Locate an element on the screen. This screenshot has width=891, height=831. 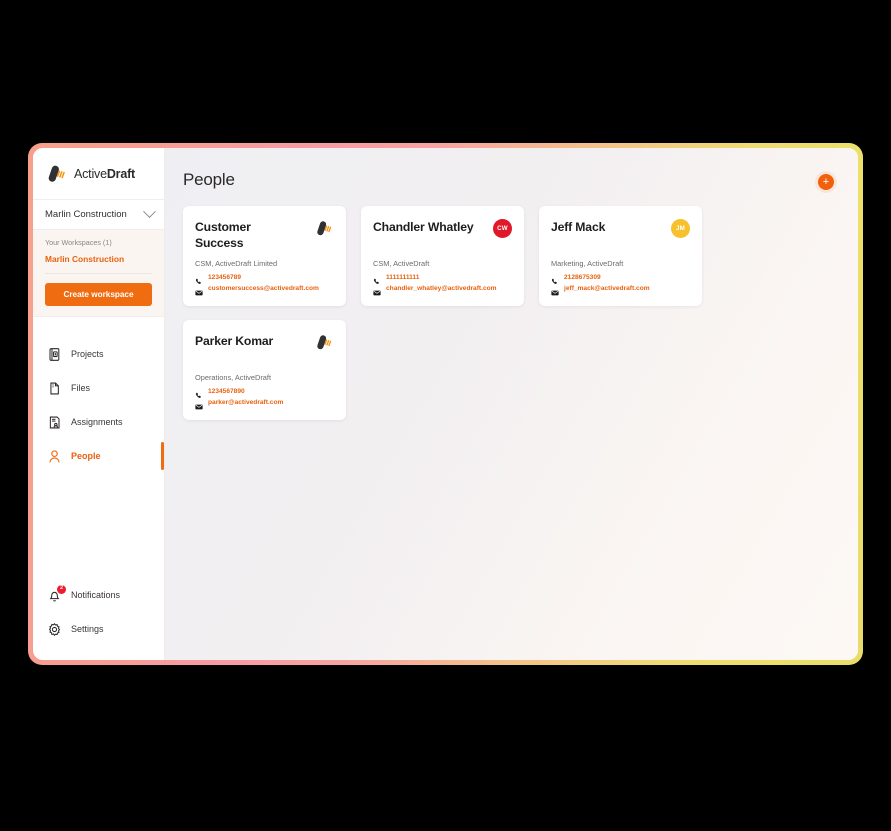
person-card-header: Customer Success is located at coordinates (264, 235).